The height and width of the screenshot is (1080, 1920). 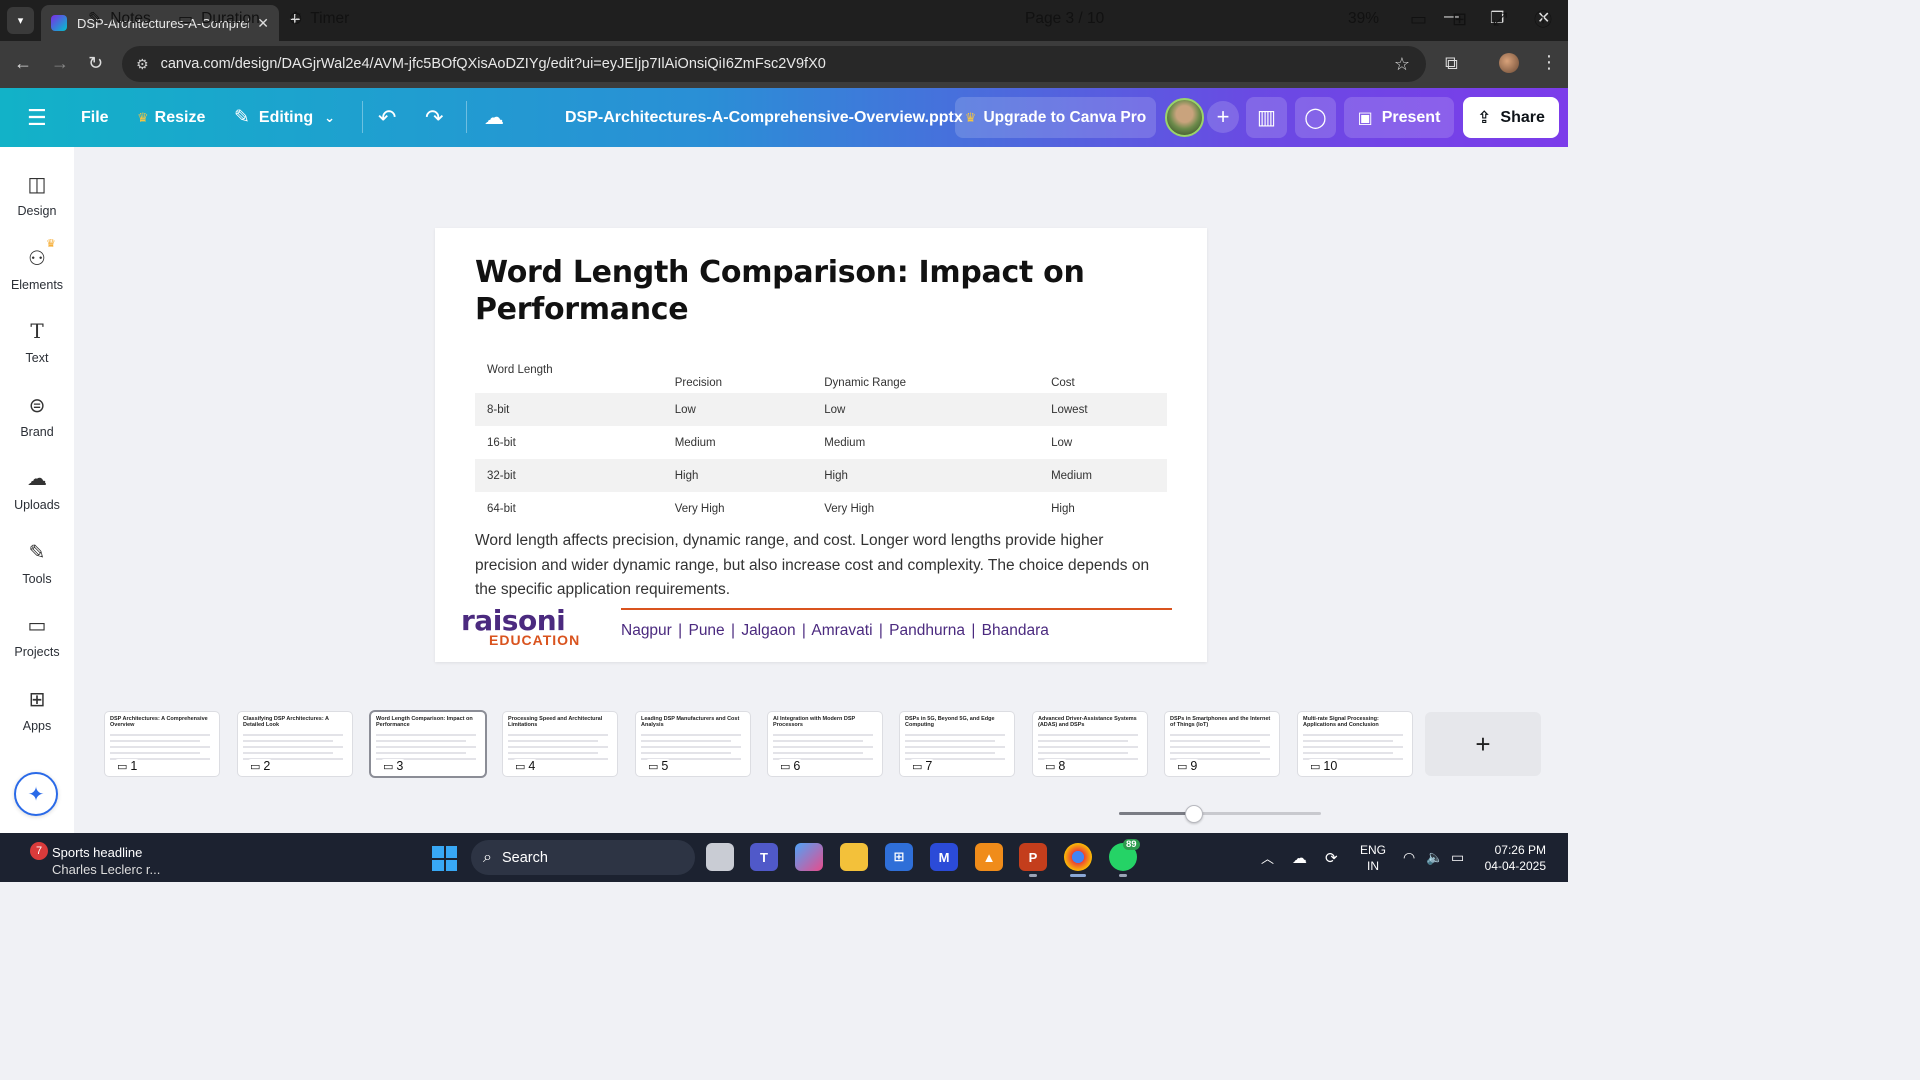 I want to click on sidebar-item-apps: ⊞ Apps, so click(x=37, y=716).